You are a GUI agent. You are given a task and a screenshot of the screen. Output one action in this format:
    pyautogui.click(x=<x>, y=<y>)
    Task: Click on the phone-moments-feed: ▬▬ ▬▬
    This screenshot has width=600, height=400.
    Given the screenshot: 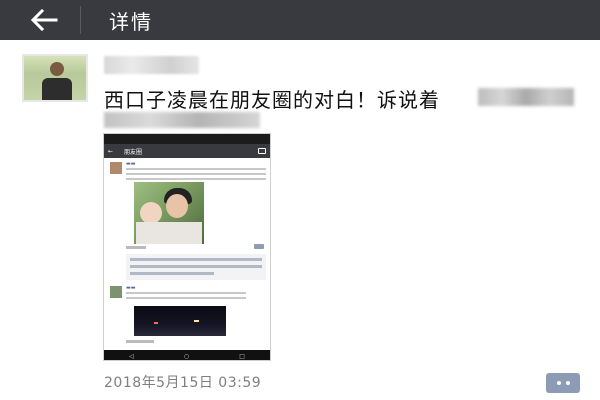 What is the action you would take?
    pyautogui.click(x=187, y=254)
    